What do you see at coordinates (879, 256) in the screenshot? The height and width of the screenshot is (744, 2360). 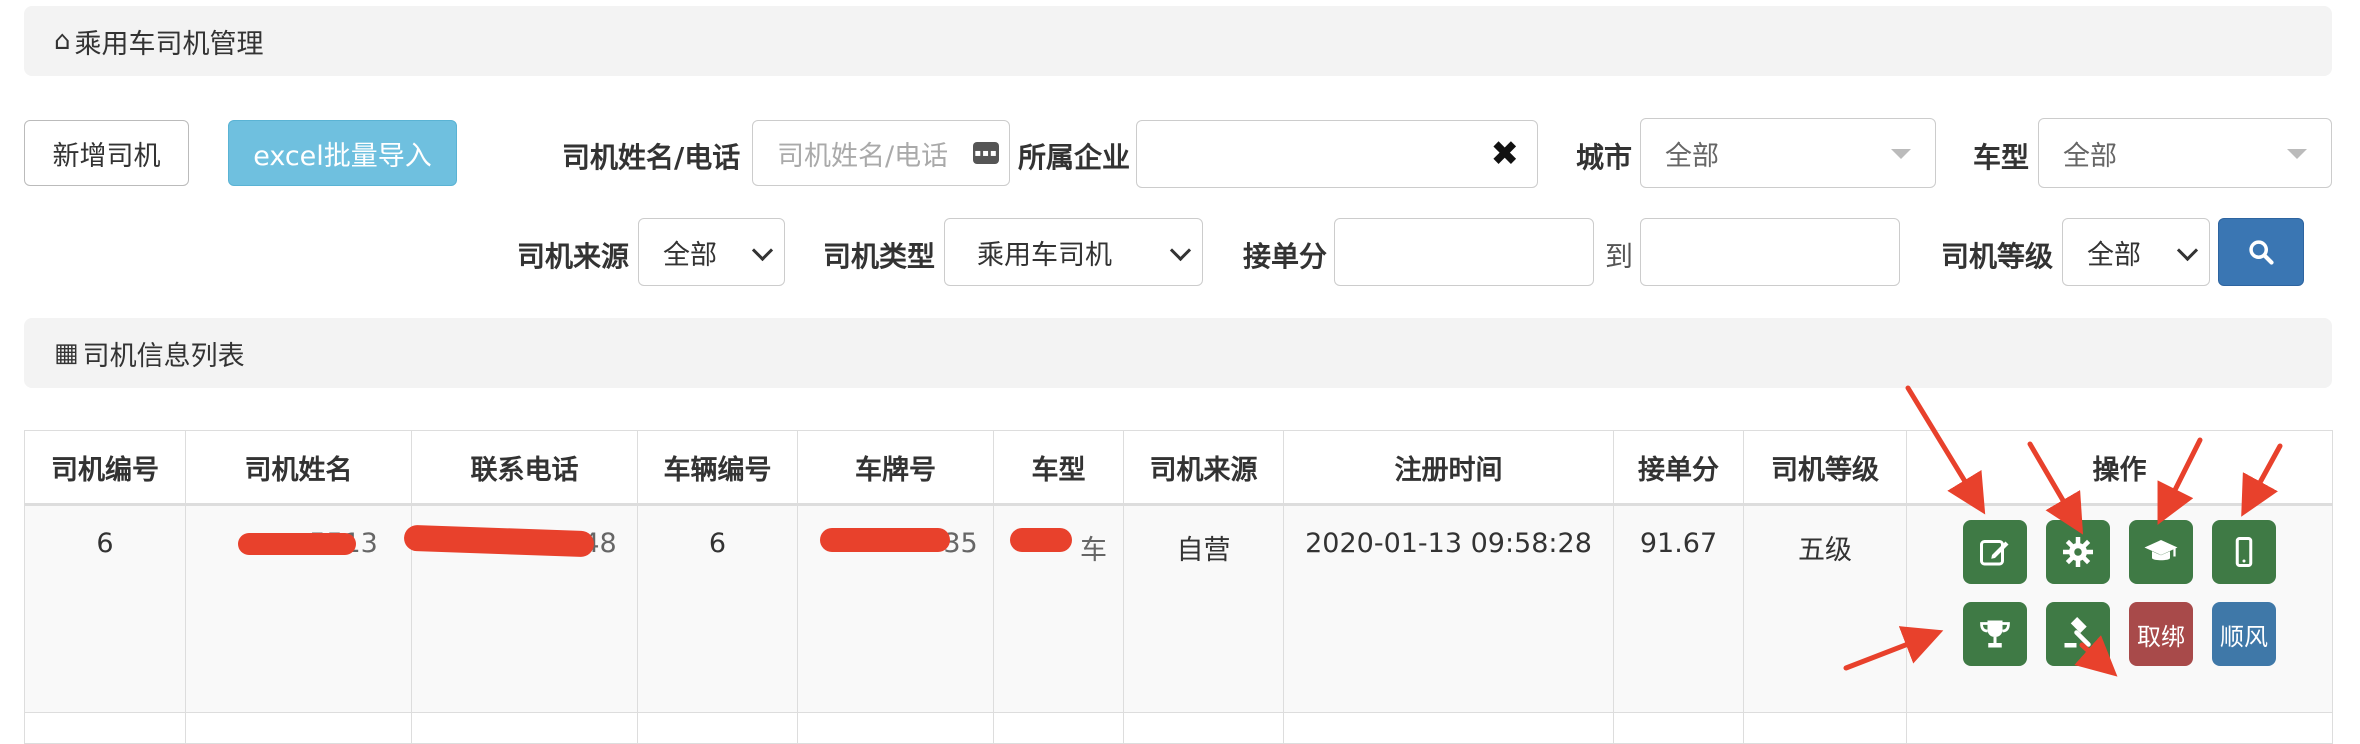 I see `driver-type-label: 司机类型` at bounding box center [879, 256].